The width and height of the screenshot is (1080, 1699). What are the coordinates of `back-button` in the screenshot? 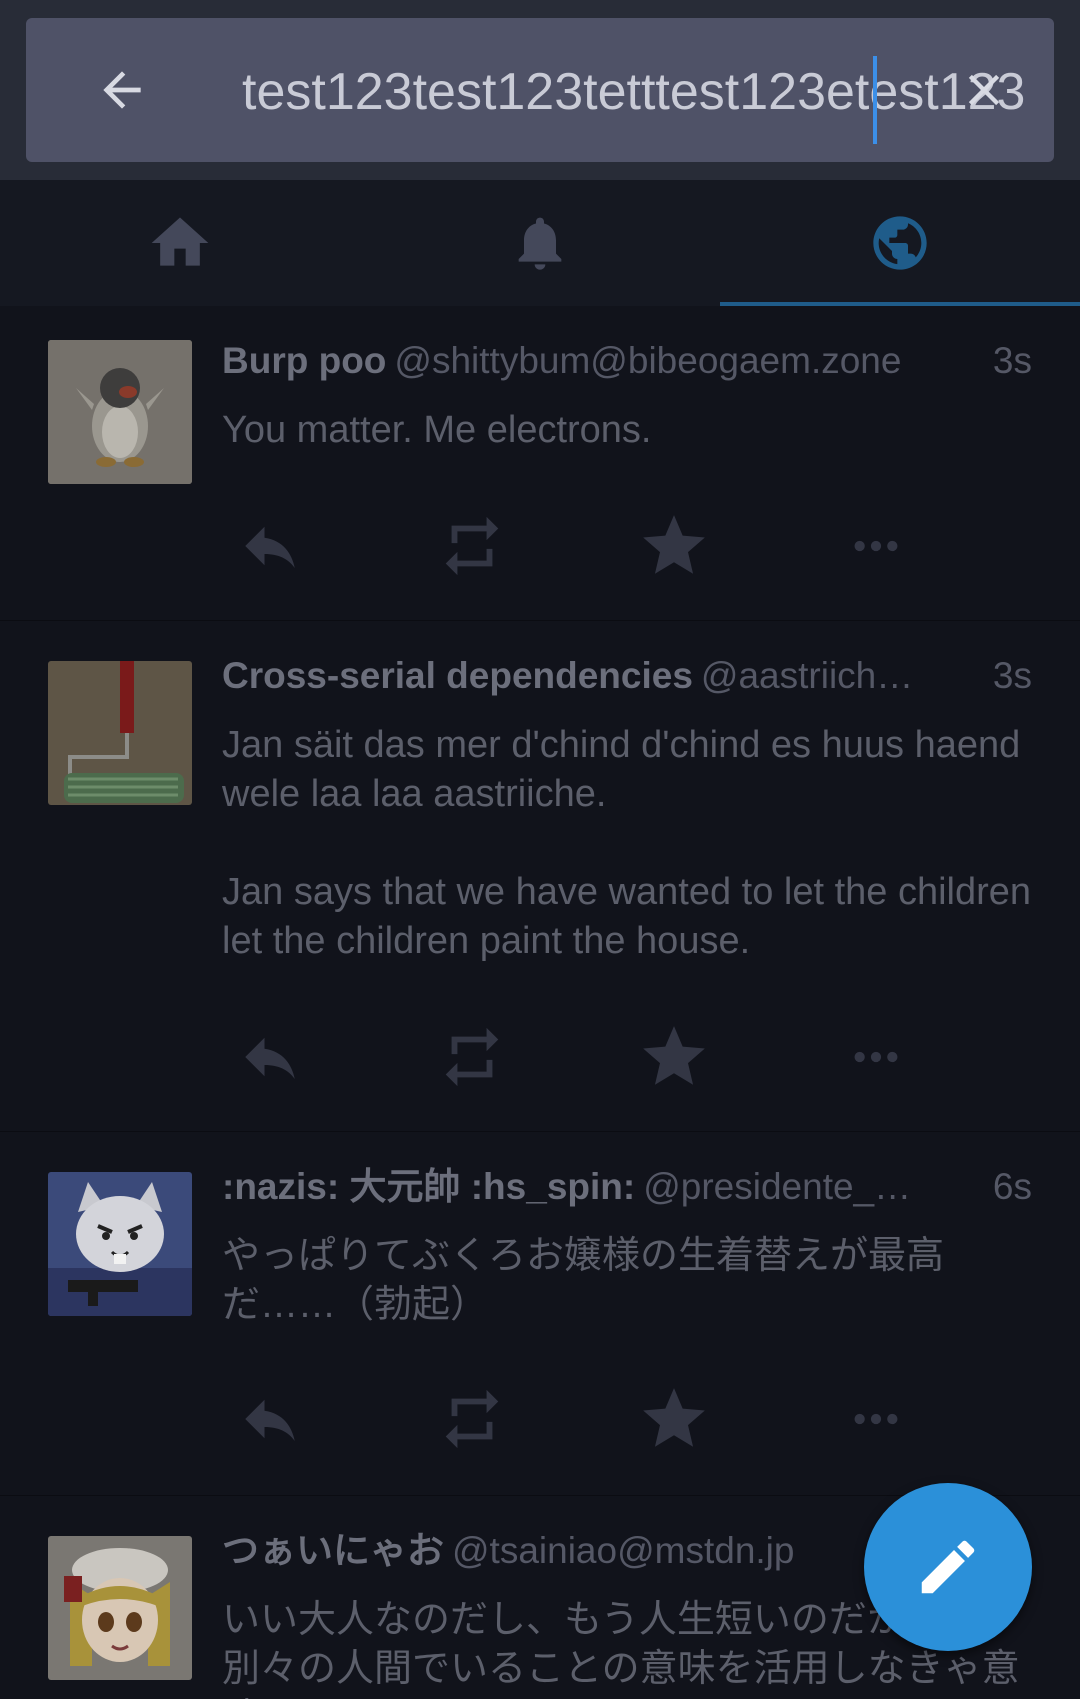 It's located at (122, 90).